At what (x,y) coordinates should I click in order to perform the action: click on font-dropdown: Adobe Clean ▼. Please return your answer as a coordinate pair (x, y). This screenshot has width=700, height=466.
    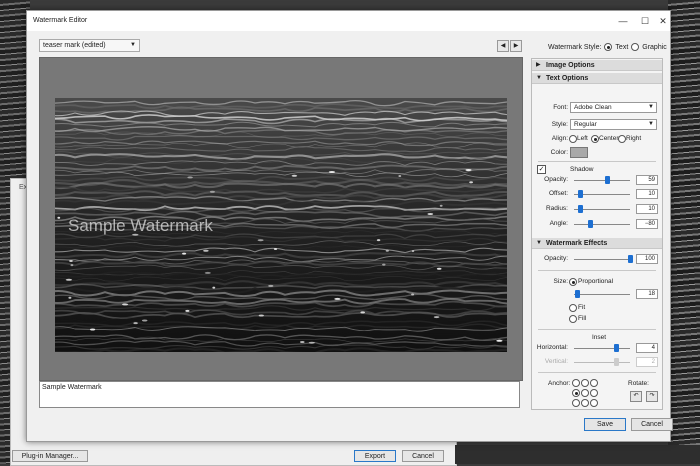
    Looking at the image, I should click on (613, 107).